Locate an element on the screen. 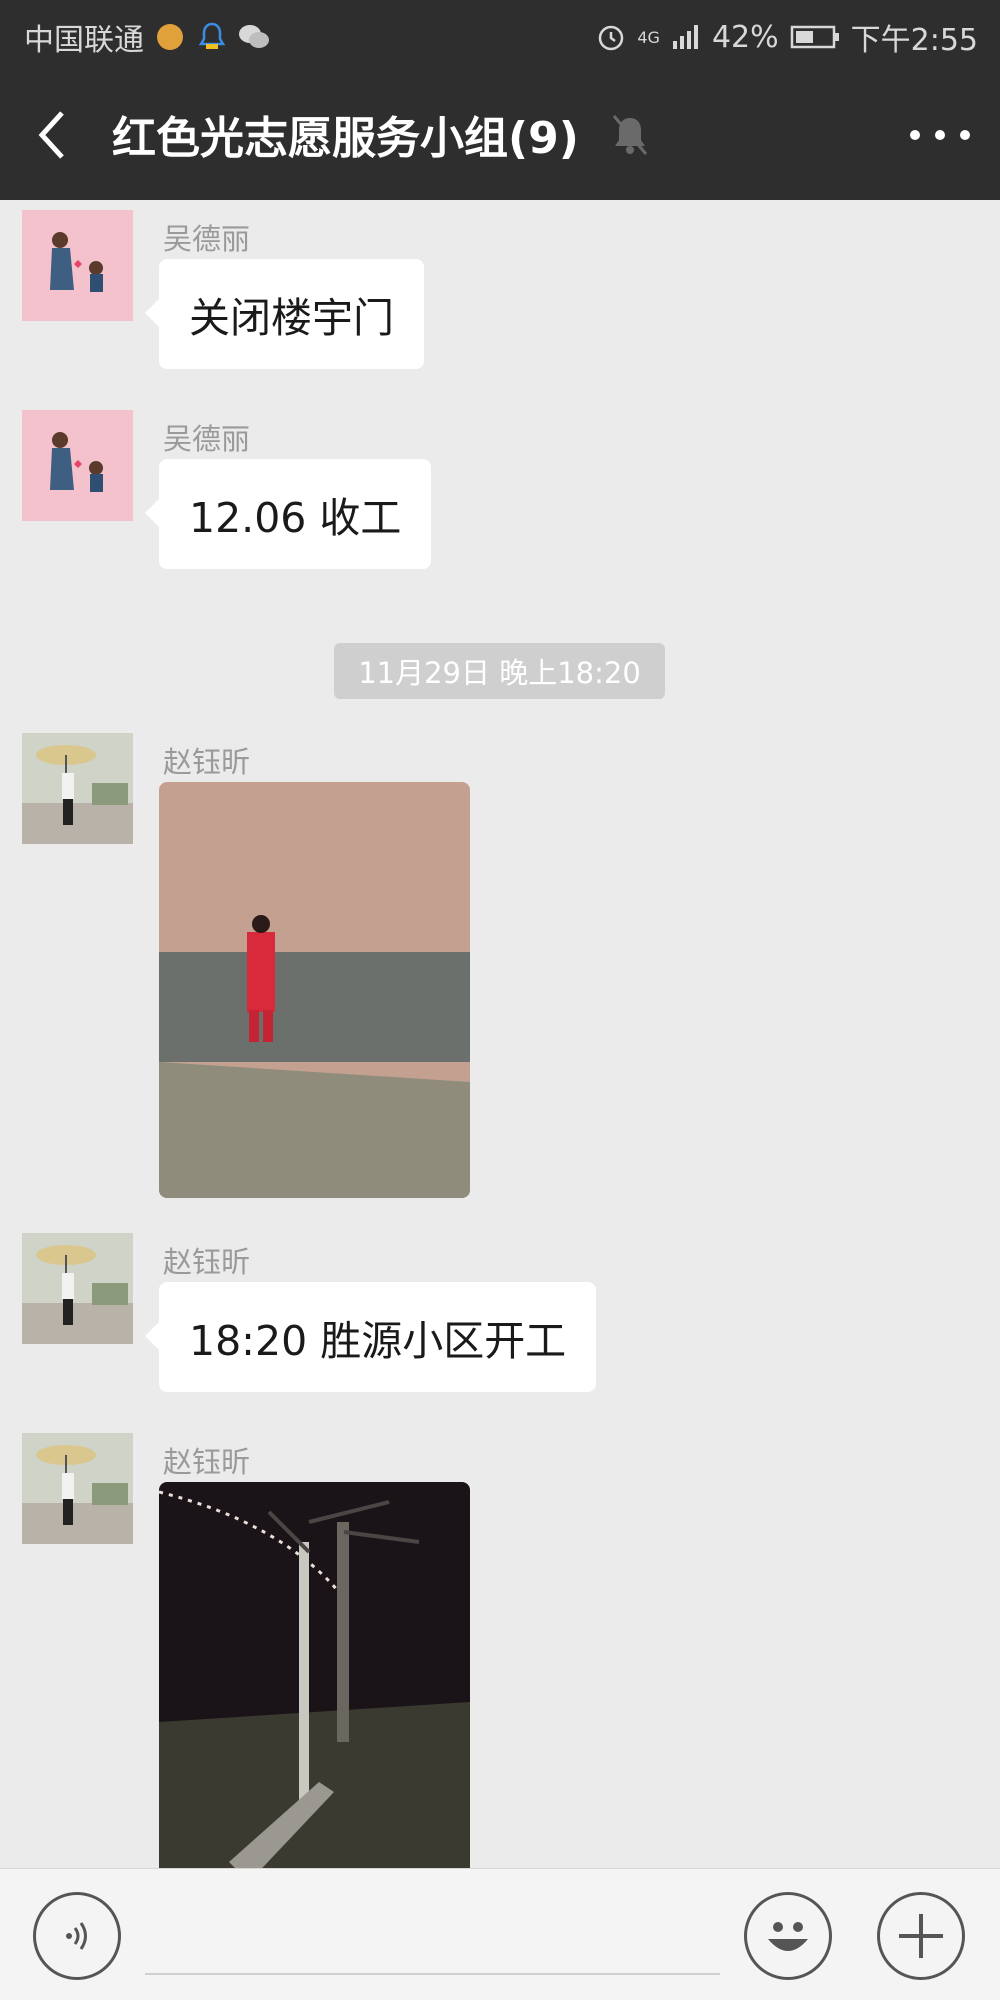 This screenshot has height=2000, width=1000. emoji-button is located at coordinates (788, 1936).